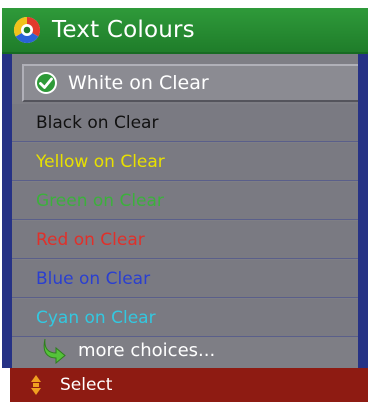 Image resolution: width=378 pixels, height=403 pixels. I want to click on up-down-icon, so click(36, 385).